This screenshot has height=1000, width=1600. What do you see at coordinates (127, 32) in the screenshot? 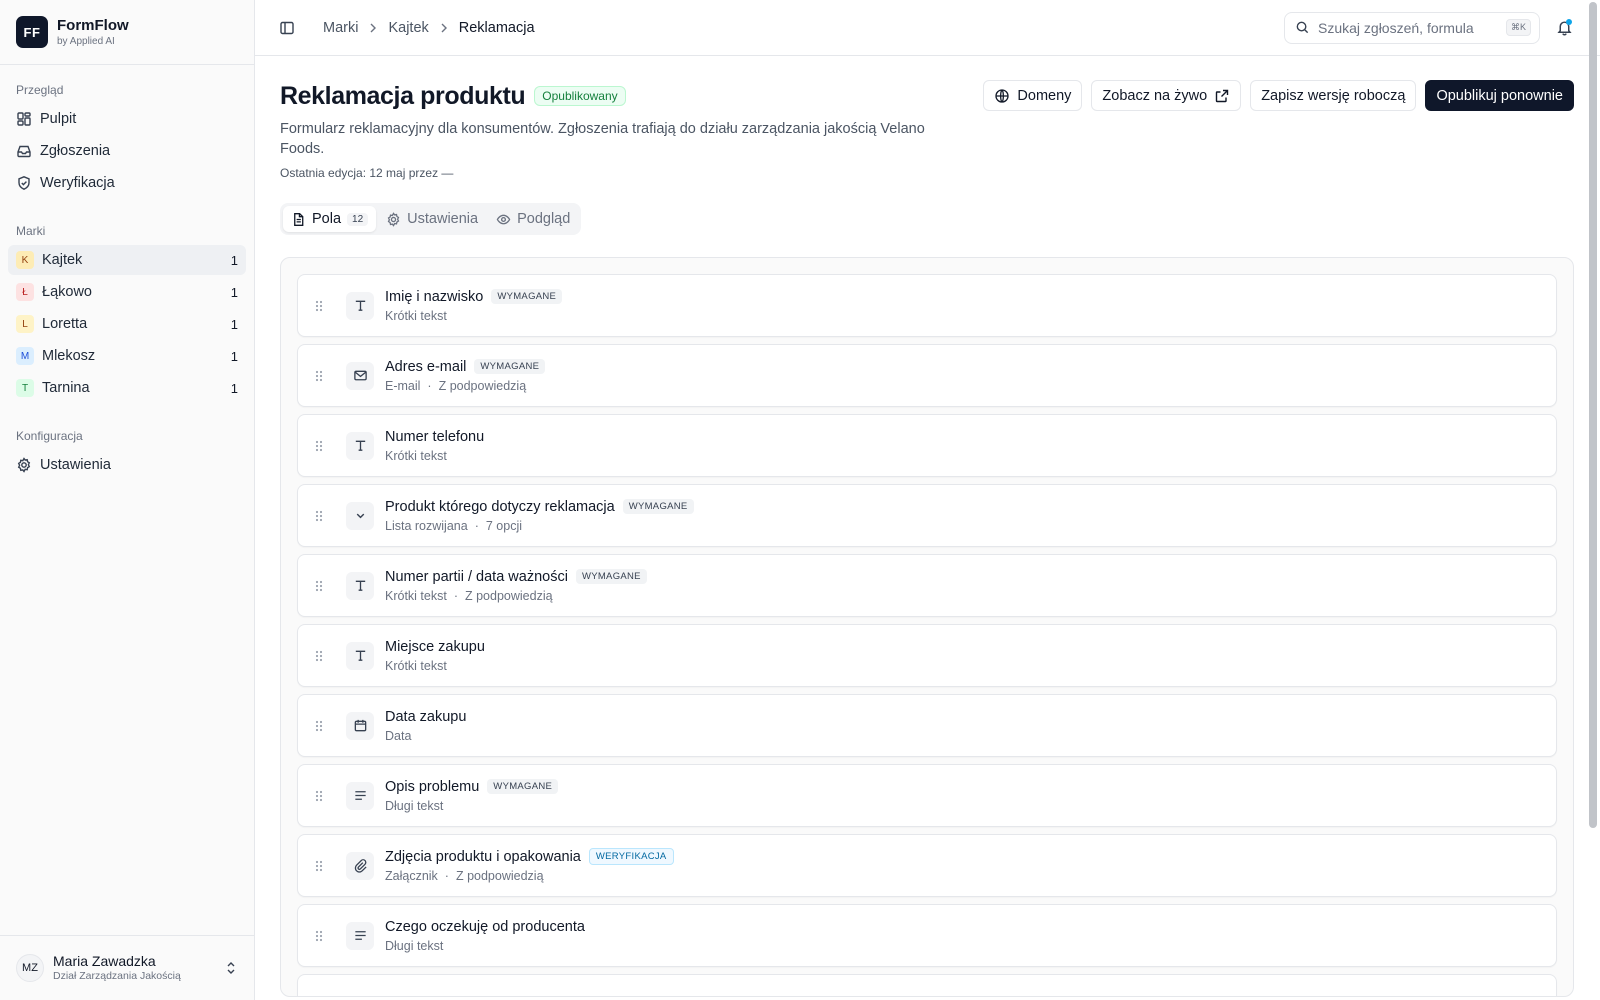
I see `brand-header: FF FormFlow by Applied AI` at bounding box center [127, 32].